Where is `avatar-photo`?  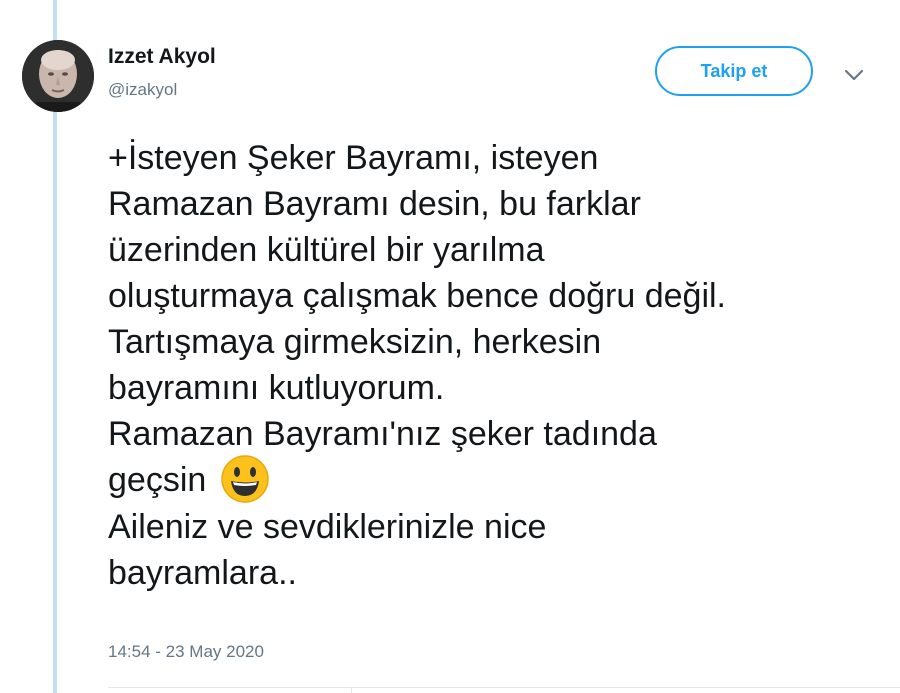 avatar-photo is located at coordinates (58, 76).